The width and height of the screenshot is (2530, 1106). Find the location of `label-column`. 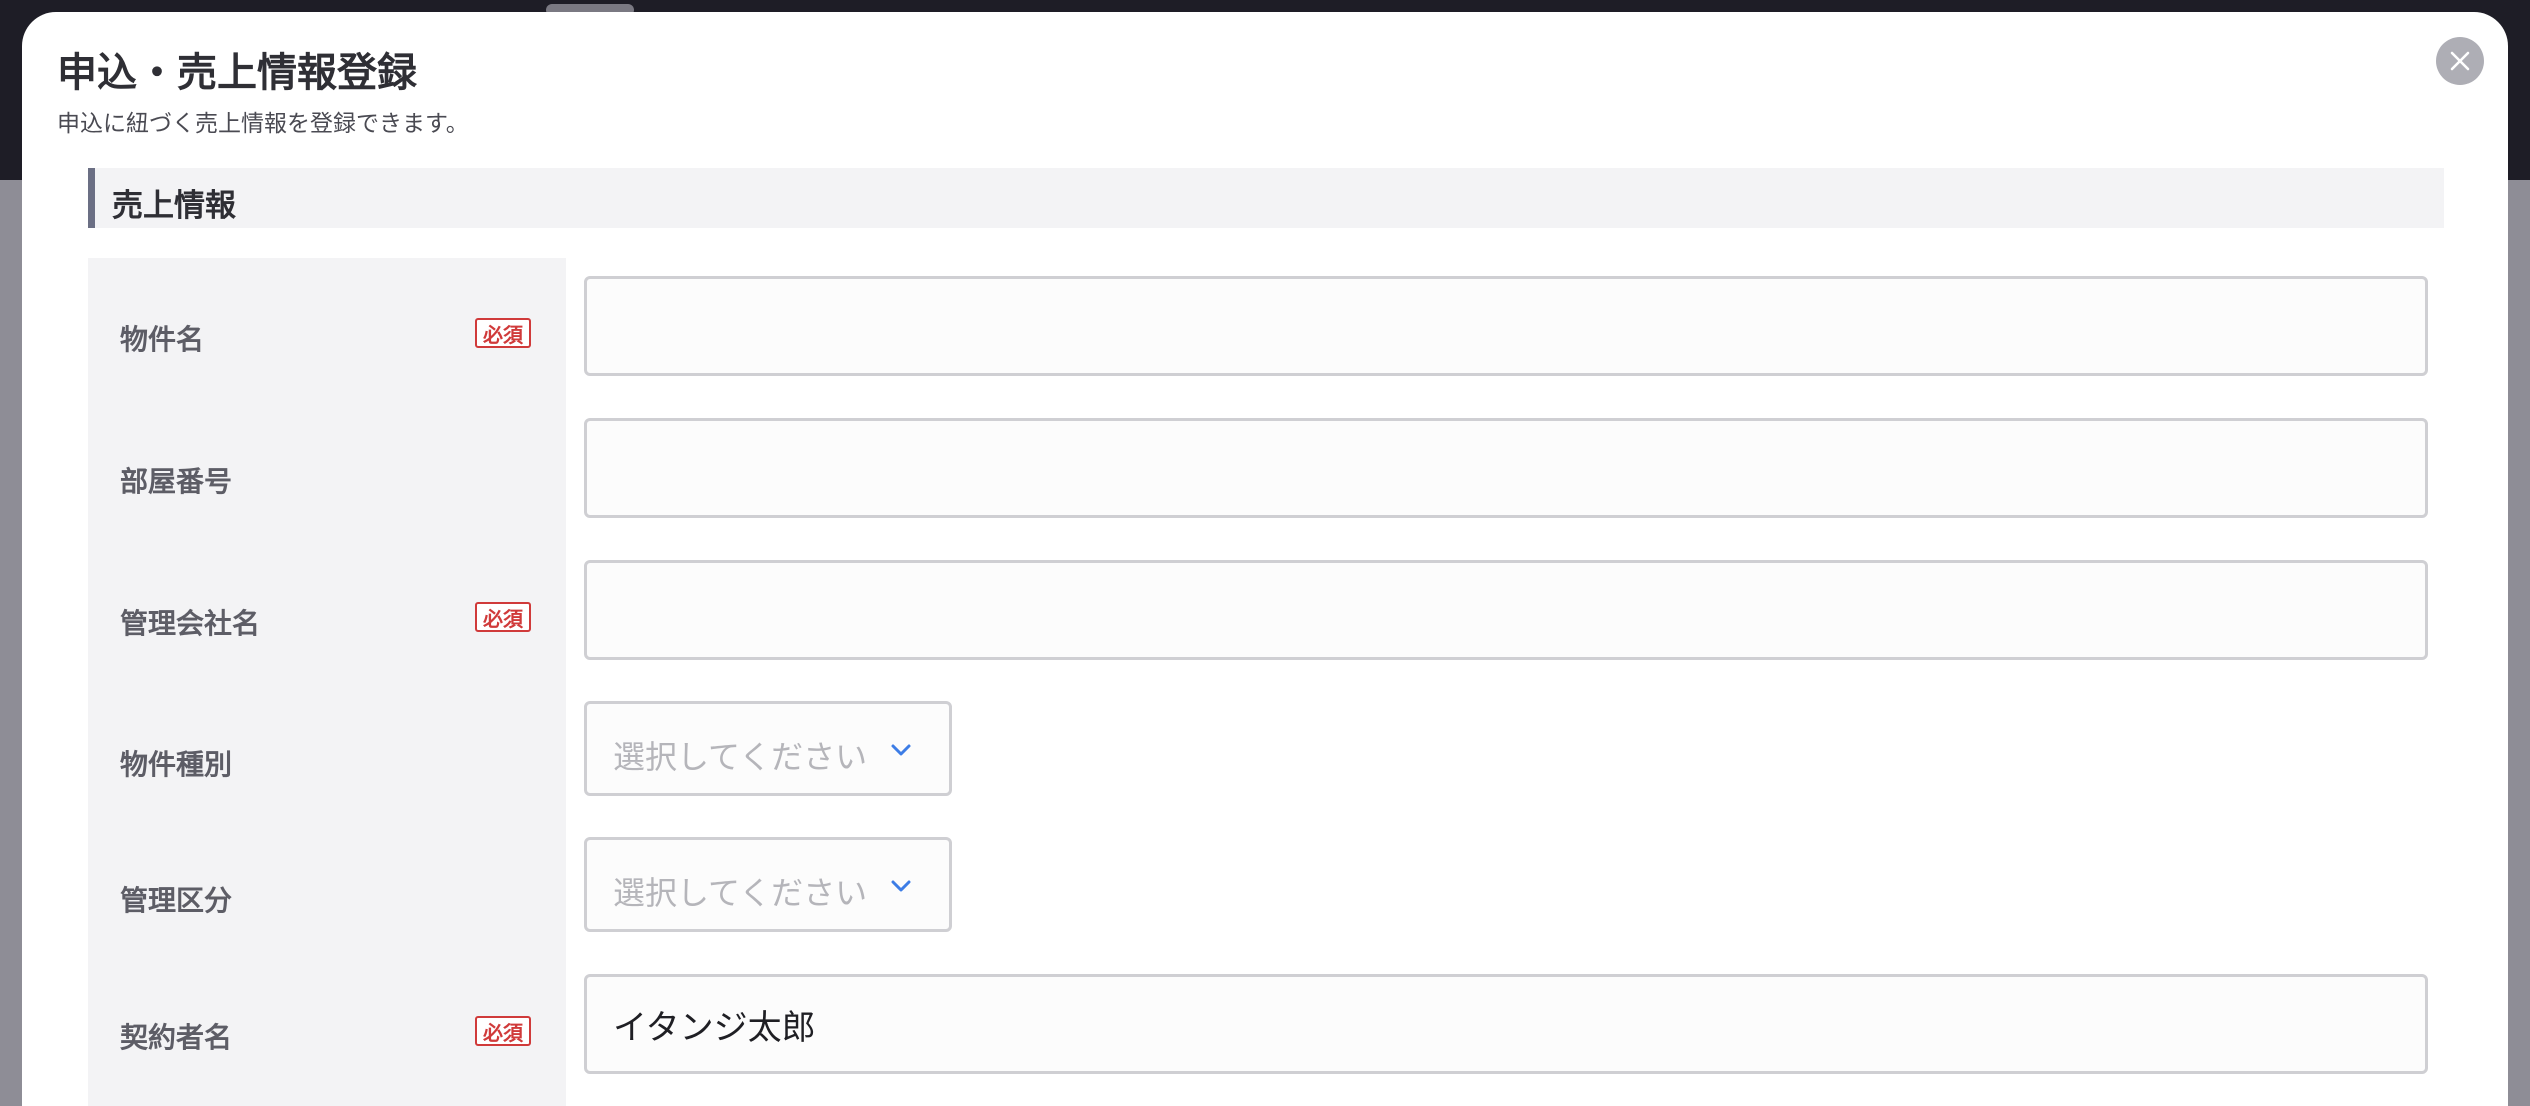

label-column is located at coordinates (327, 682).